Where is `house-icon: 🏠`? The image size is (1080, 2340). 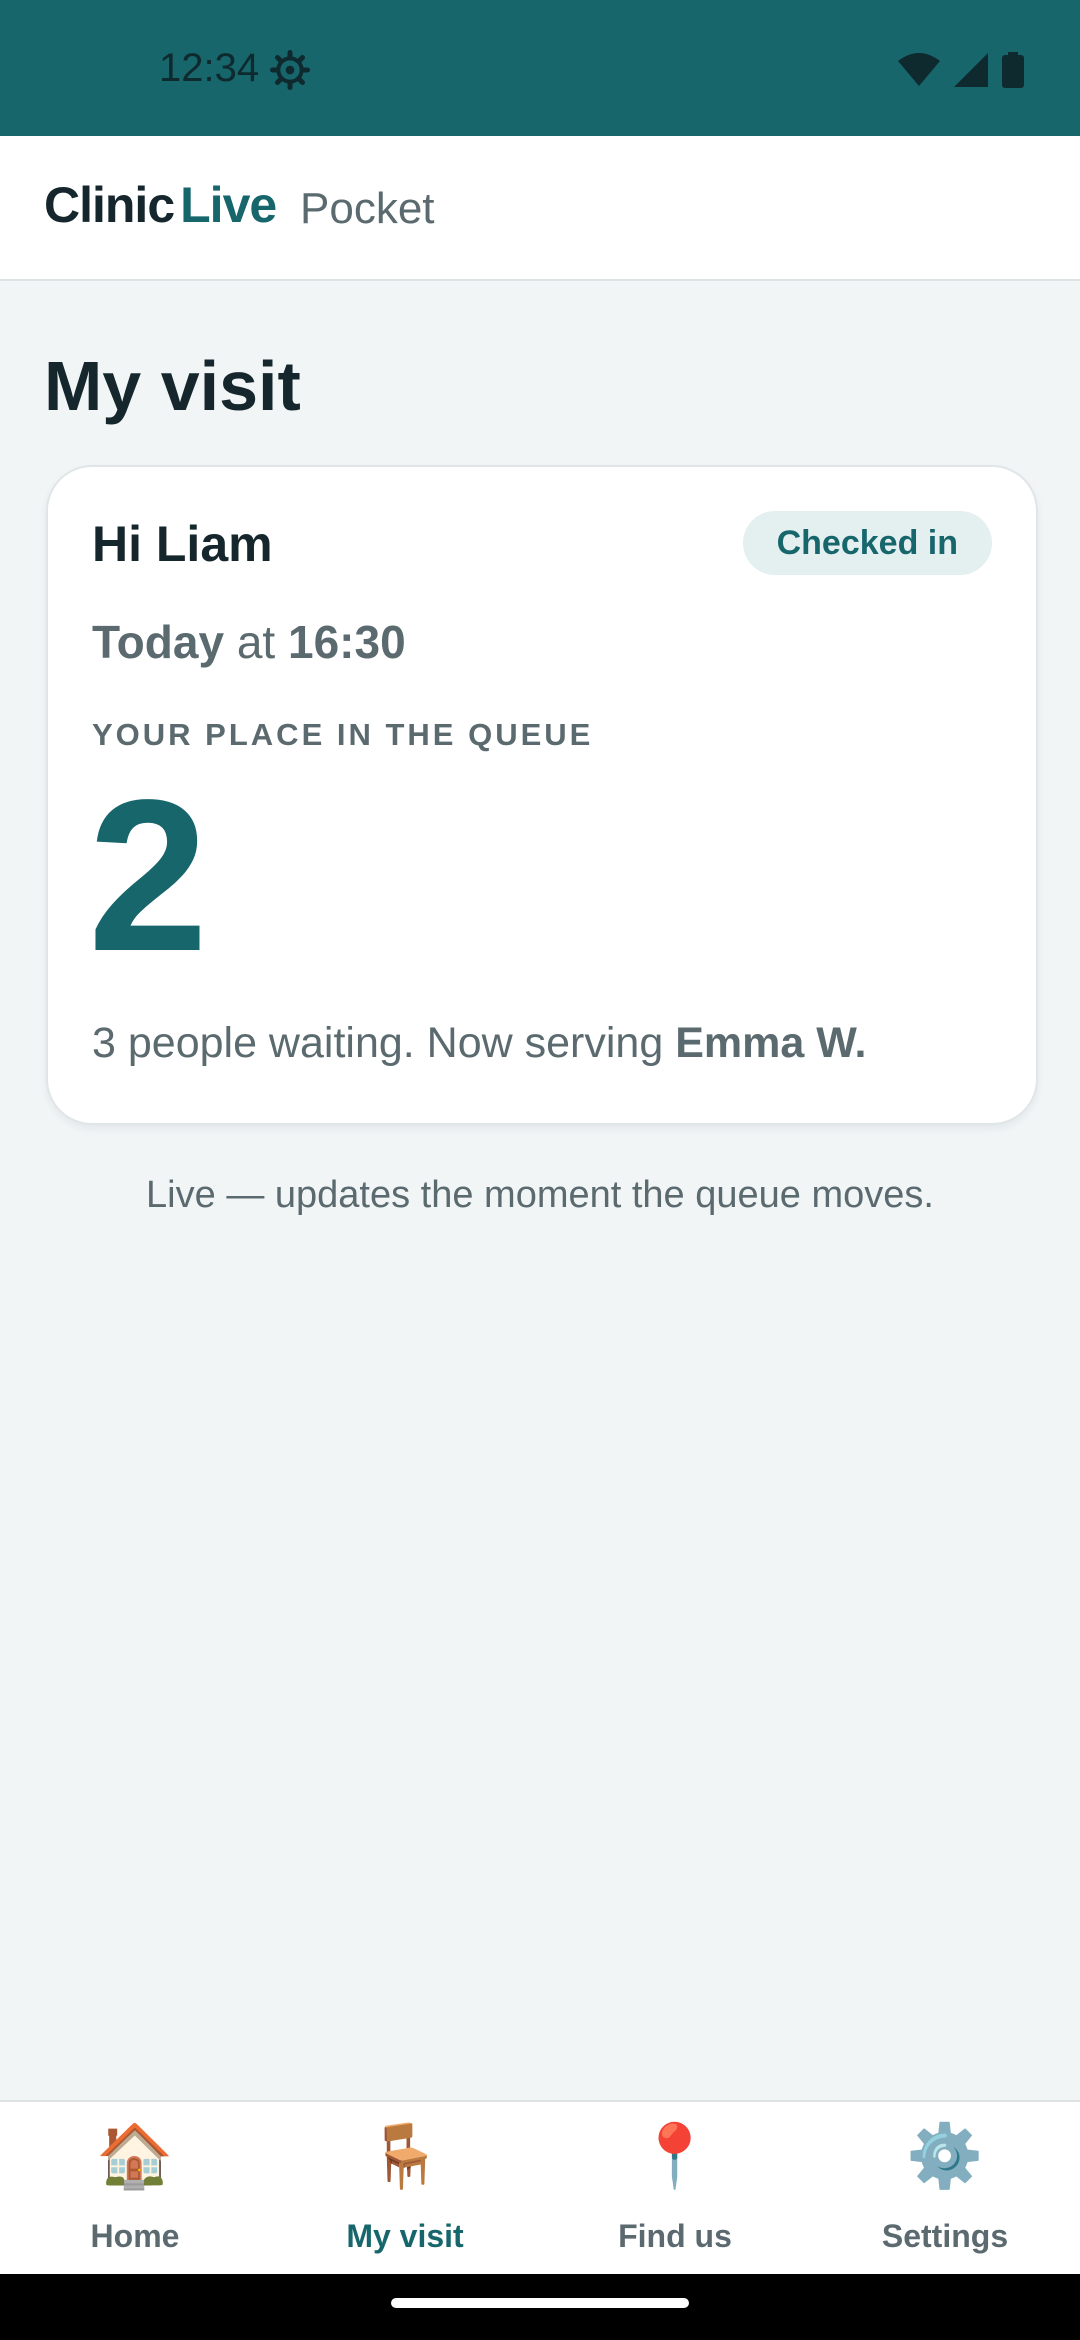 house-icon: 🏠 is located at coordinates (135, 2156).